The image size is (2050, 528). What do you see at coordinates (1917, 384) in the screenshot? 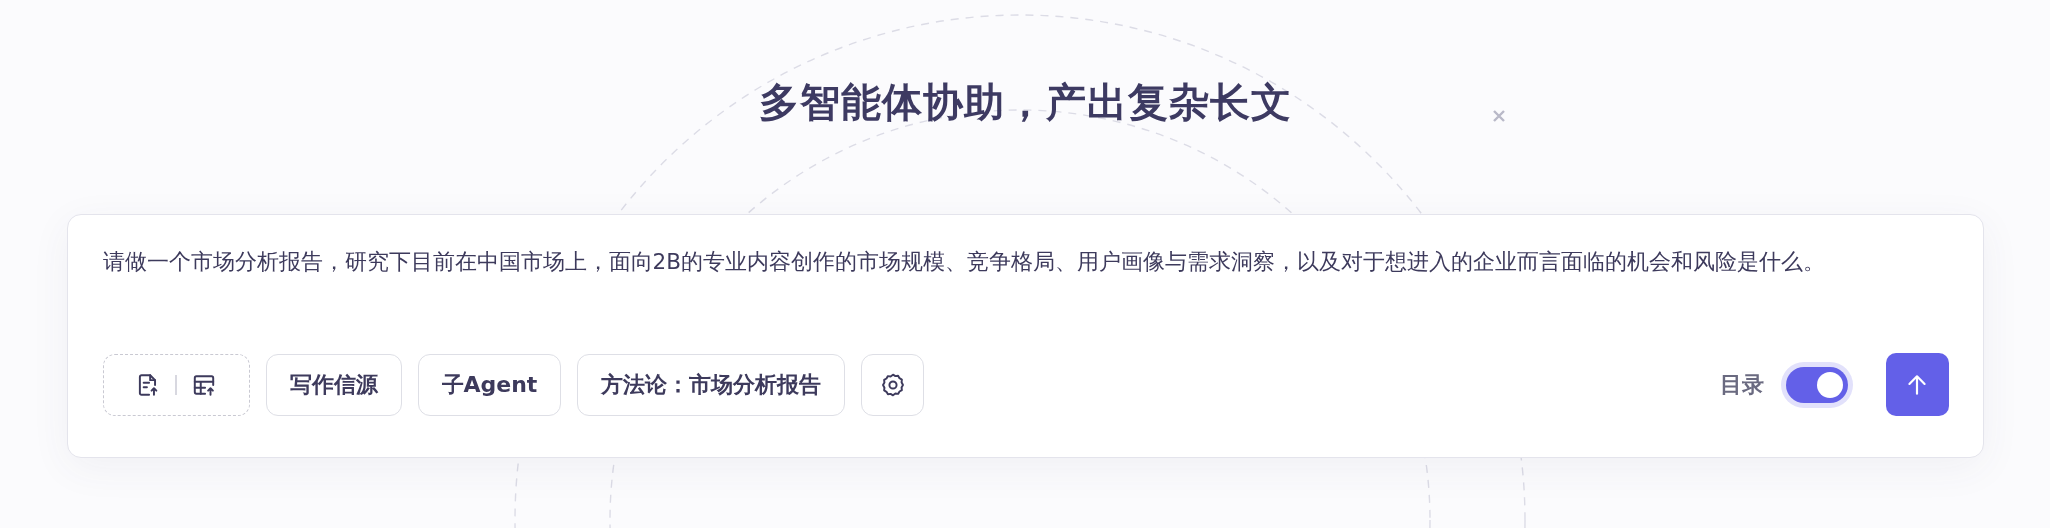
I see `send-button` at bounding box center [1917, 384].